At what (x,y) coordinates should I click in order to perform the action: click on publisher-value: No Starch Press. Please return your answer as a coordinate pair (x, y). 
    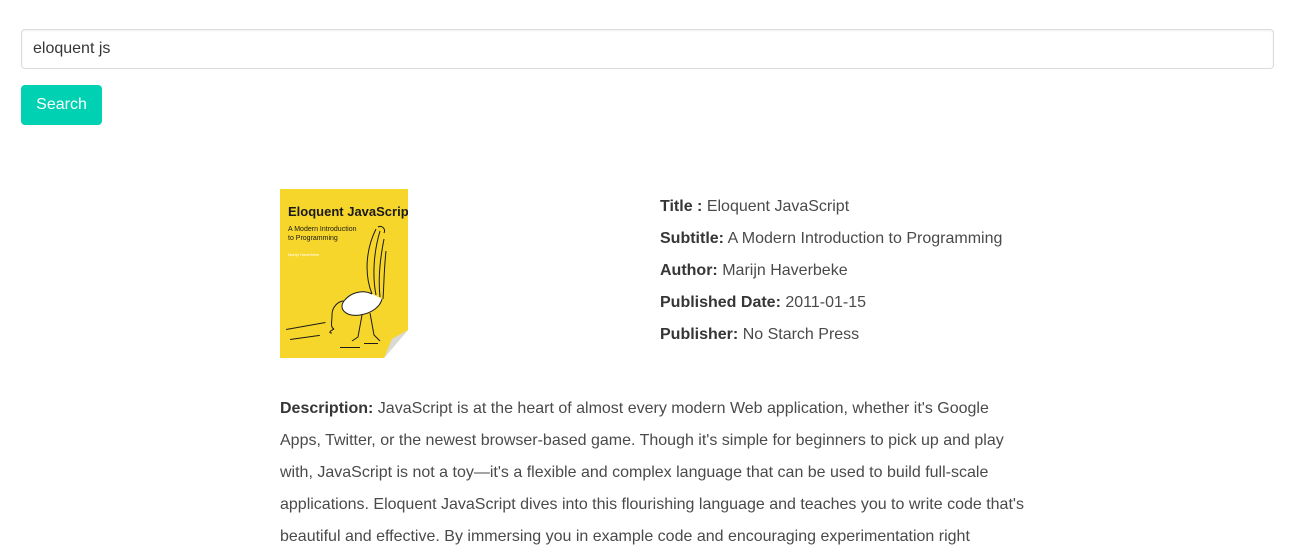
    Looking at the image, I should click on (801, 334).